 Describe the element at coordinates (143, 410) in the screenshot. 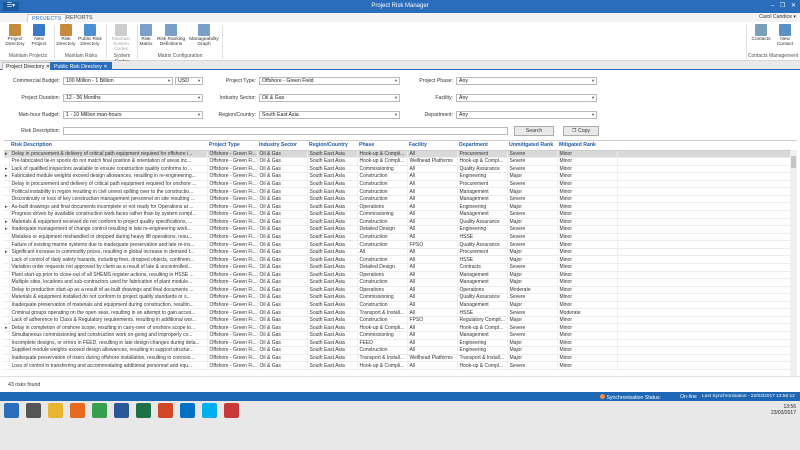

I see `excel-icon` at that location.